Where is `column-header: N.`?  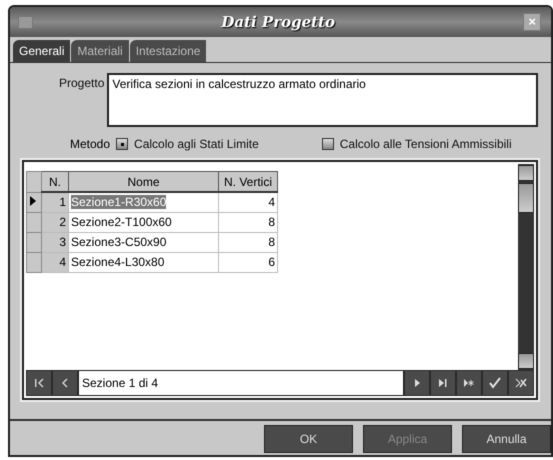
column-header: N. is located at coordinates (55, 182).